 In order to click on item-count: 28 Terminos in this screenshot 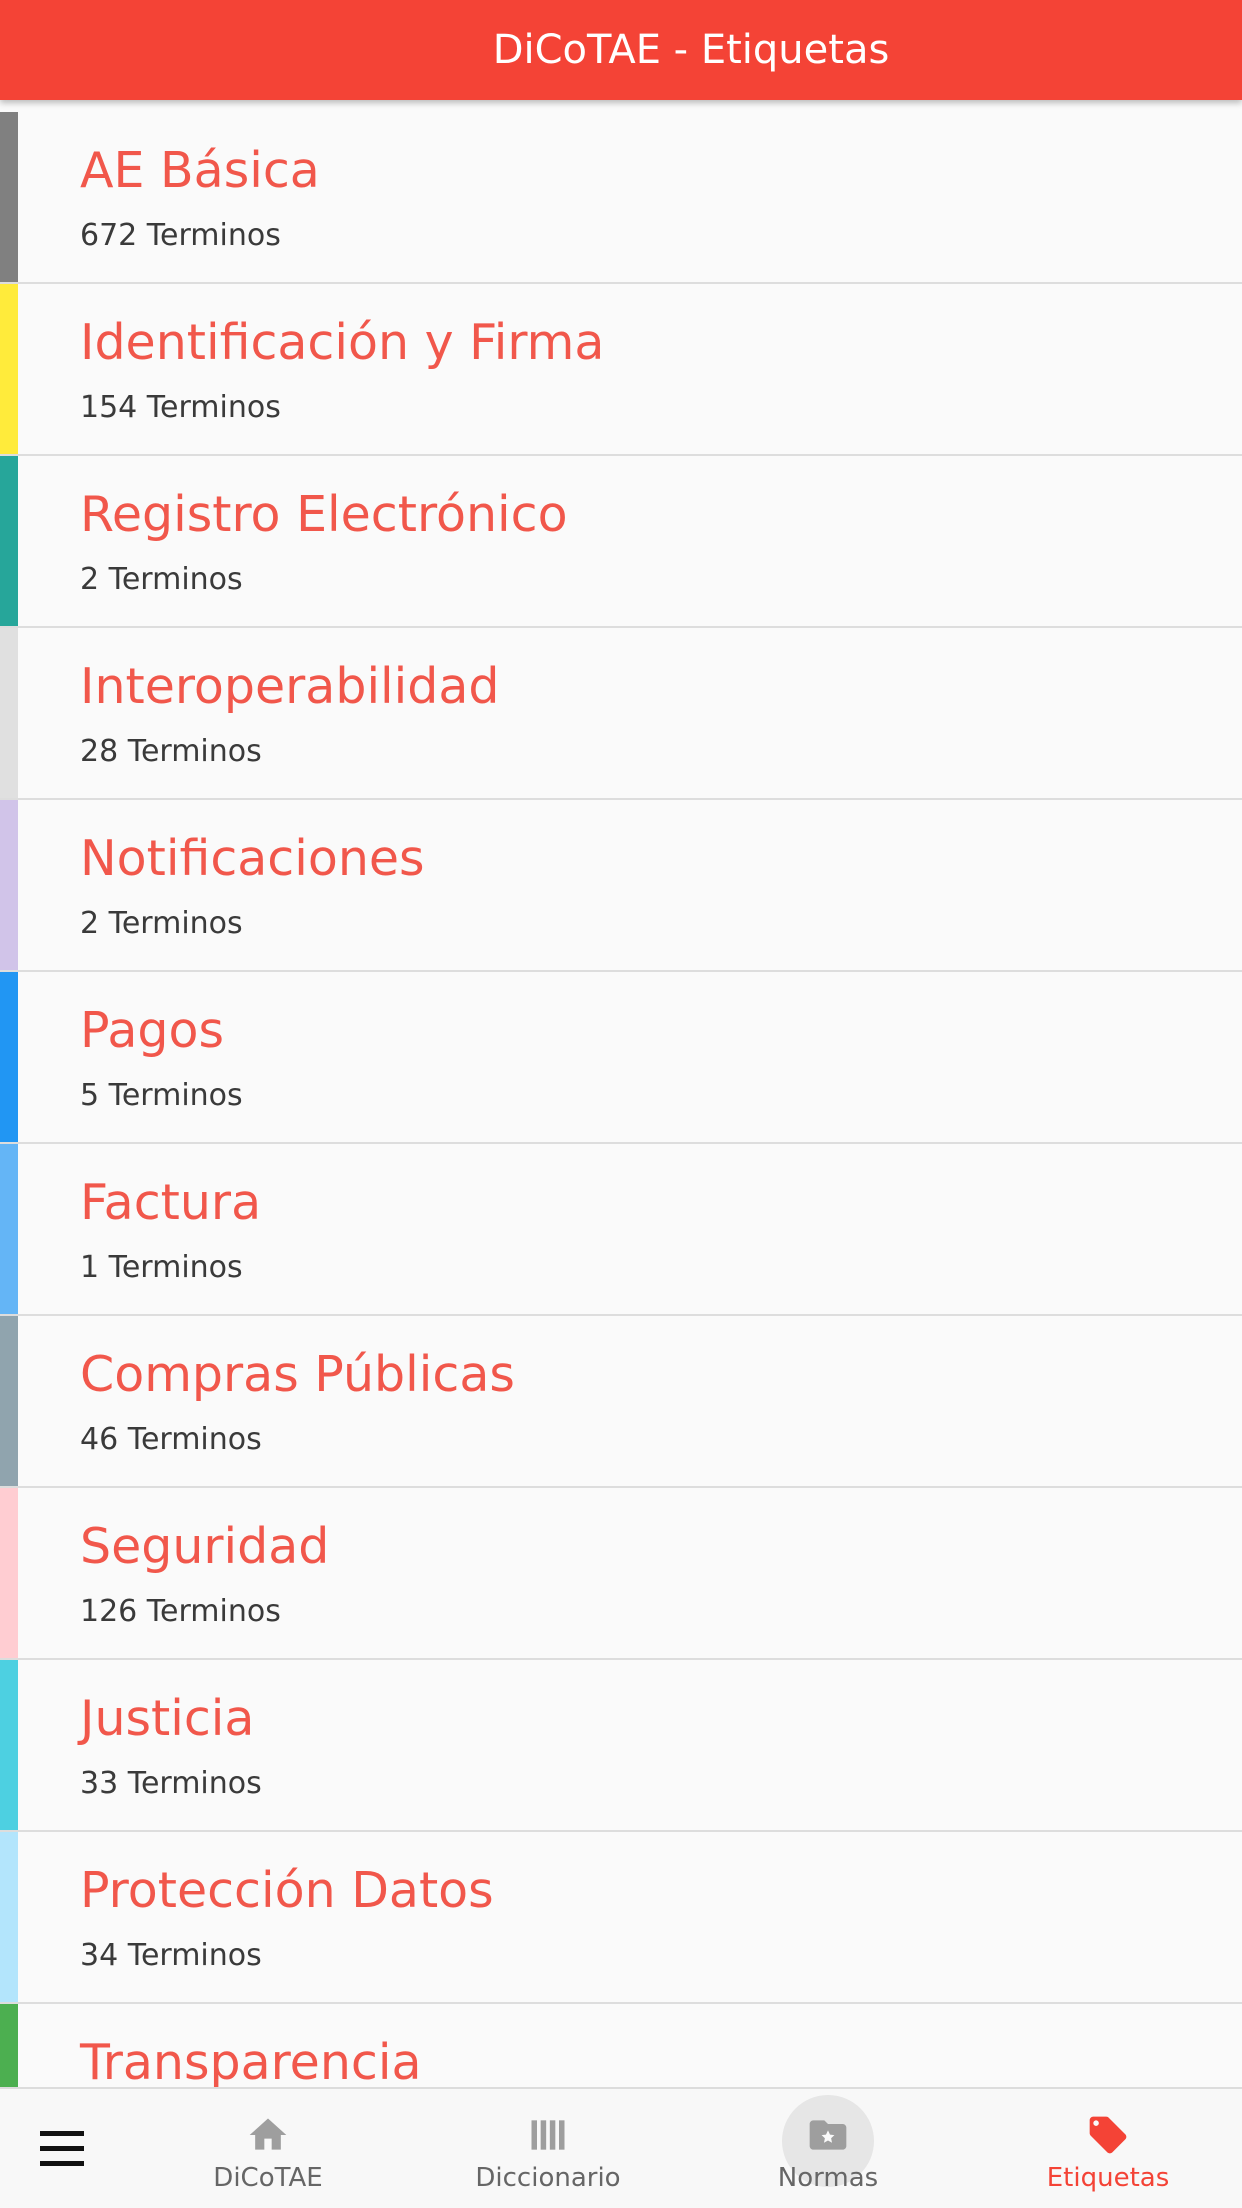, I will do `click(171, 751)`.